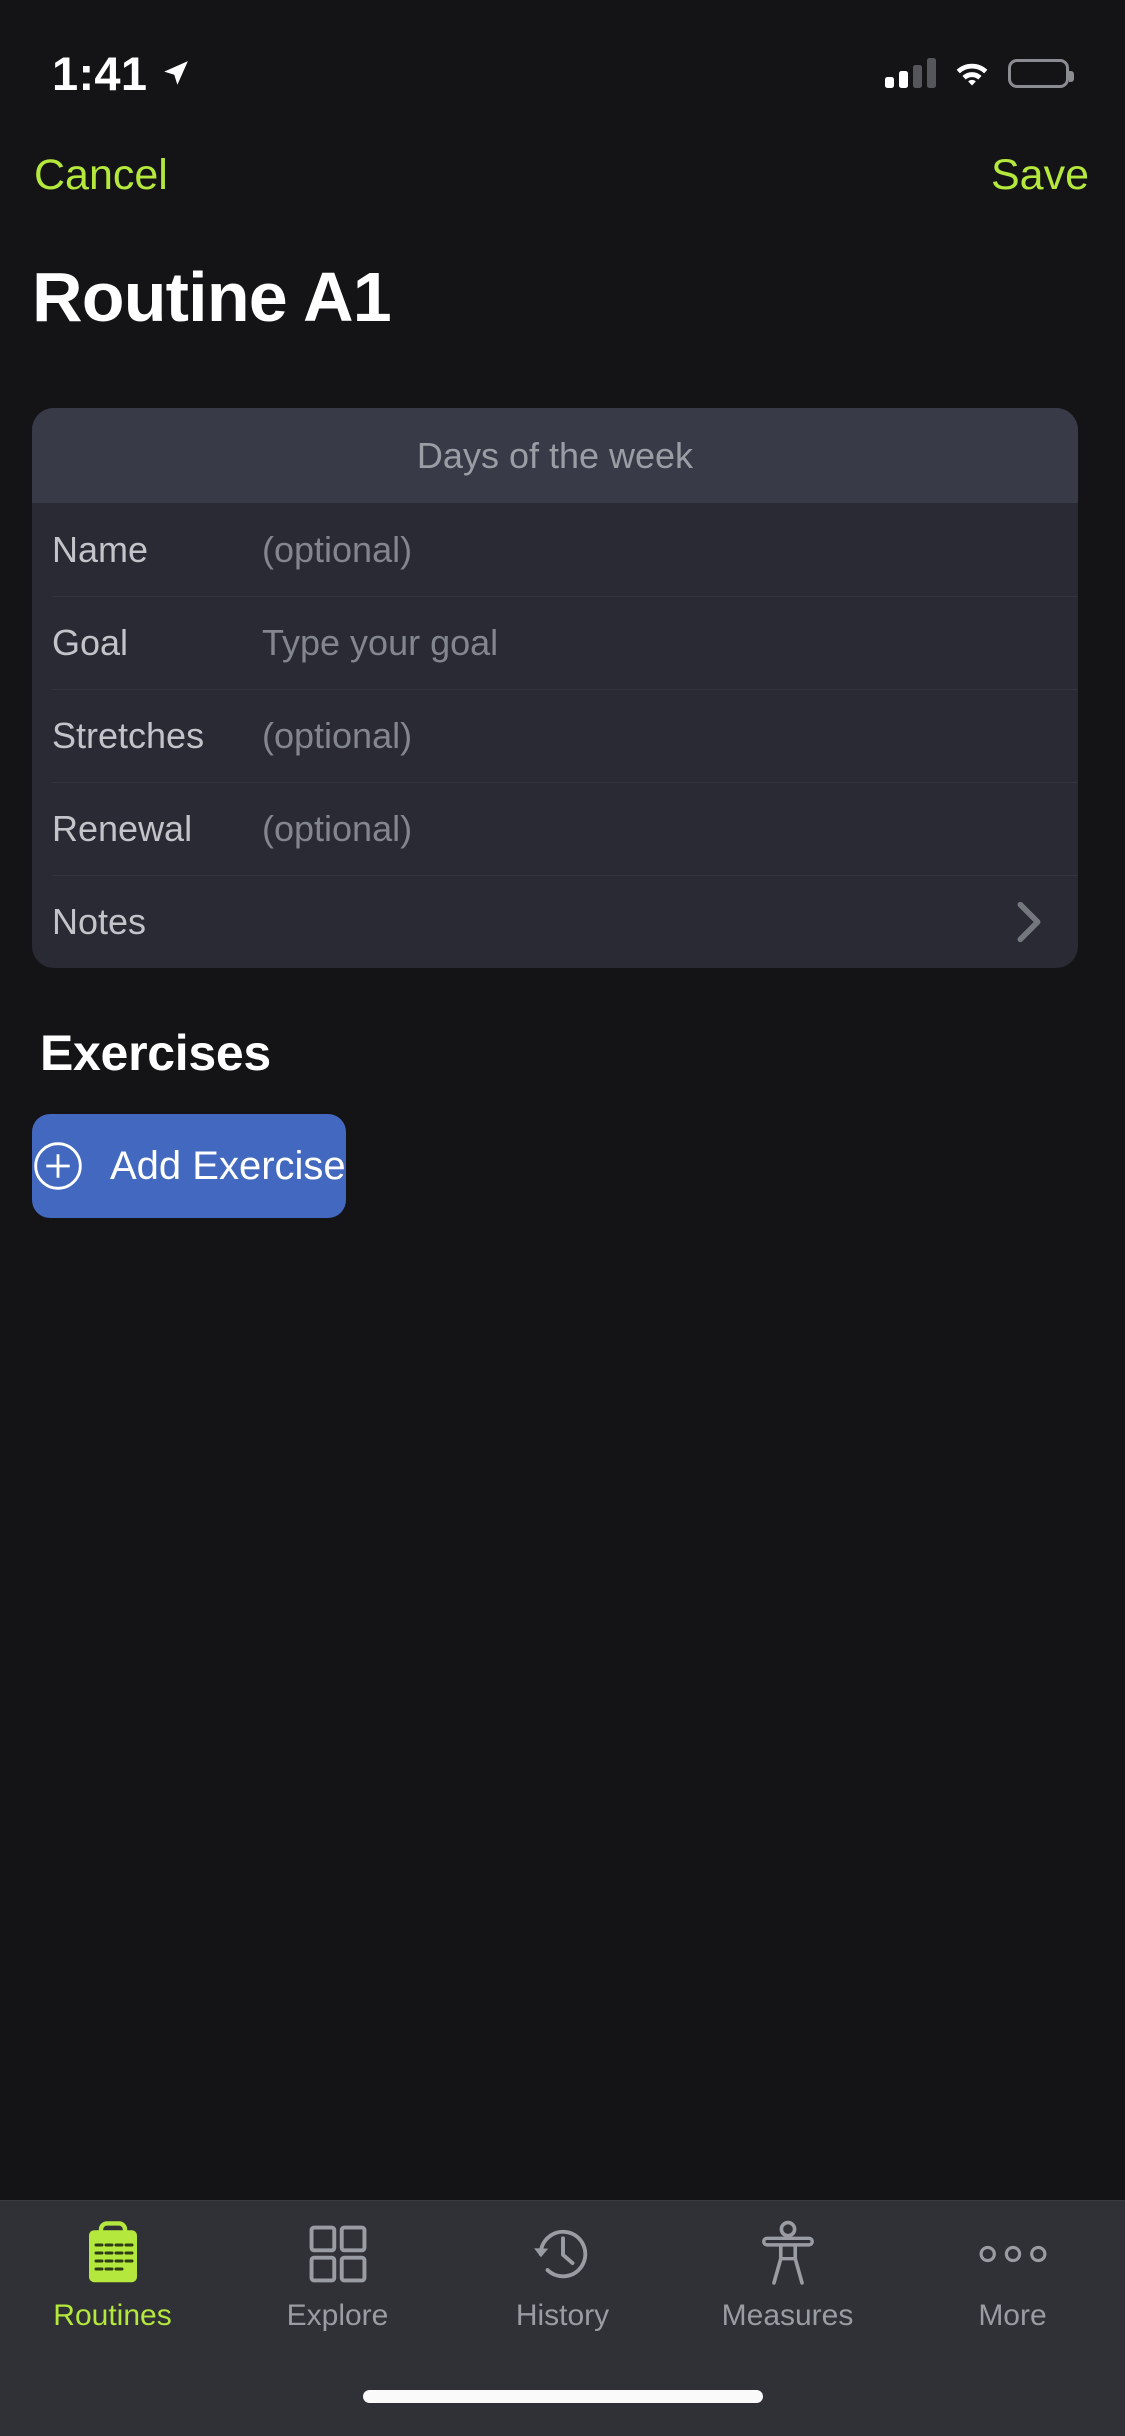  I want to click on status-bar-left: 1:41, so click(121, 66).